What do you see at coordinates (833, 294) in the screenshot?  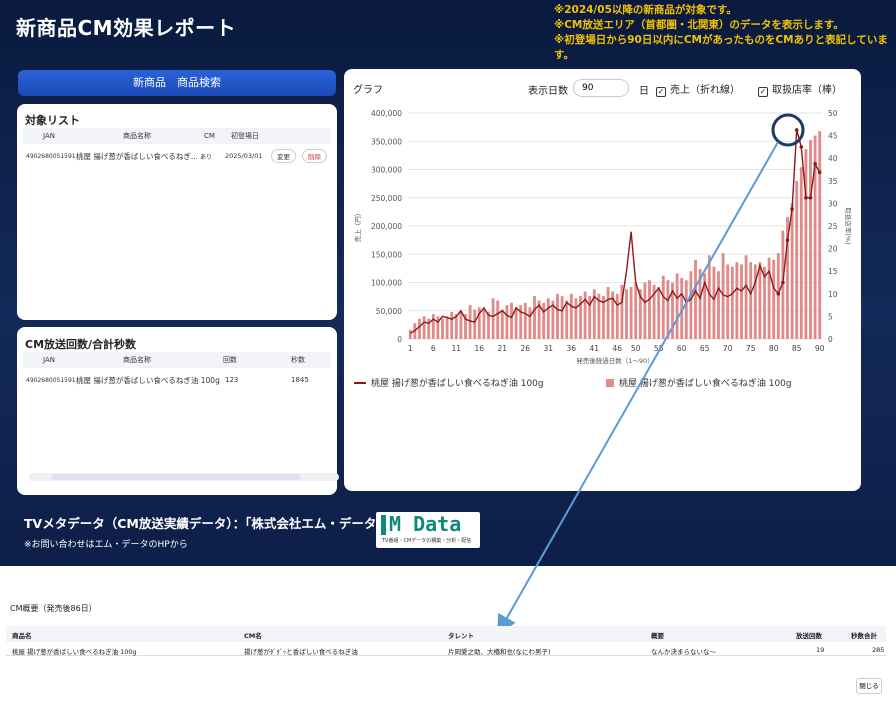 I see `y2-tick-label: 10` at bounding box center [833, 294].